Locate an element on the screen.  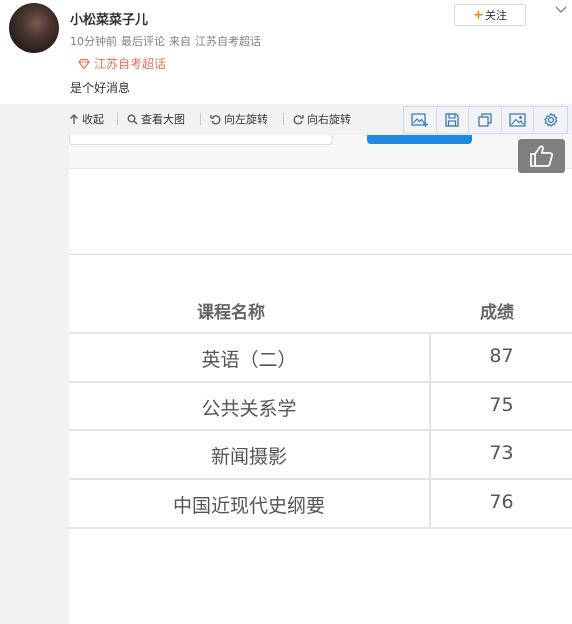
like-button is located at coordinates (541, 156).